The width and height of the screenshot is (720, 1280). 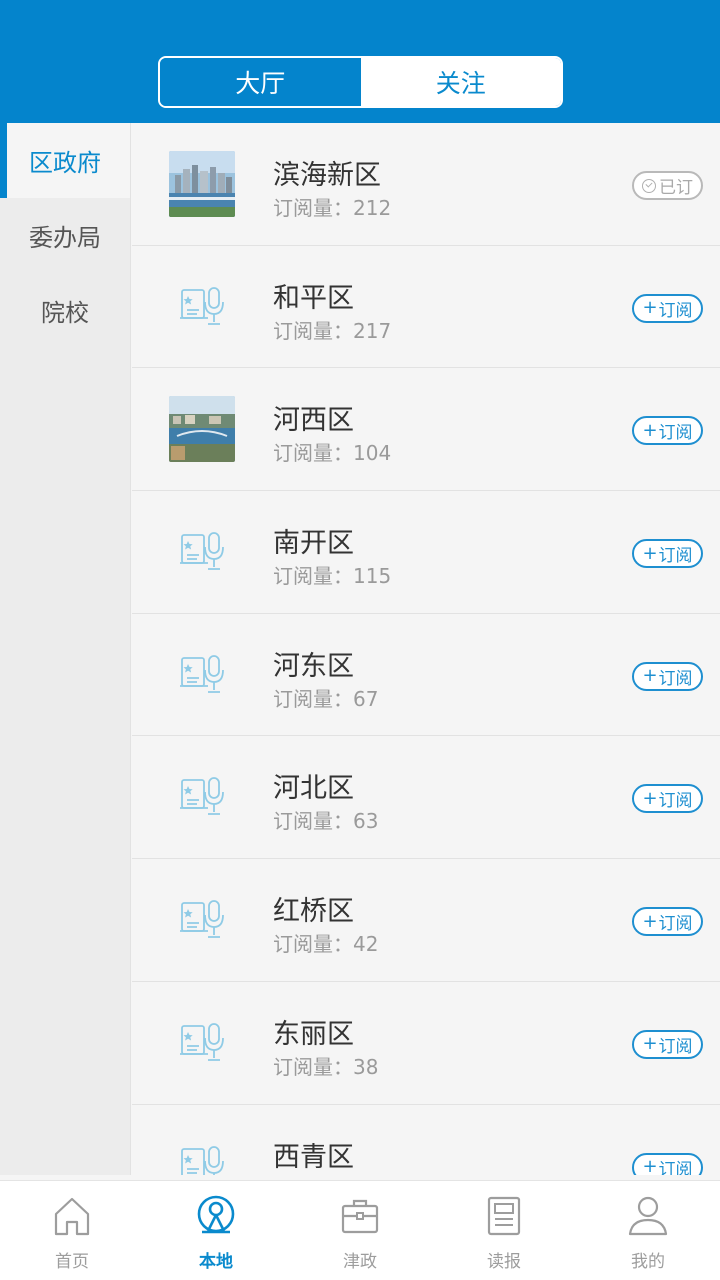 What do you see at coordinates (313, 298) in the screenshot?
I see `account-name: 和平区` at bounding box center [313, 298].